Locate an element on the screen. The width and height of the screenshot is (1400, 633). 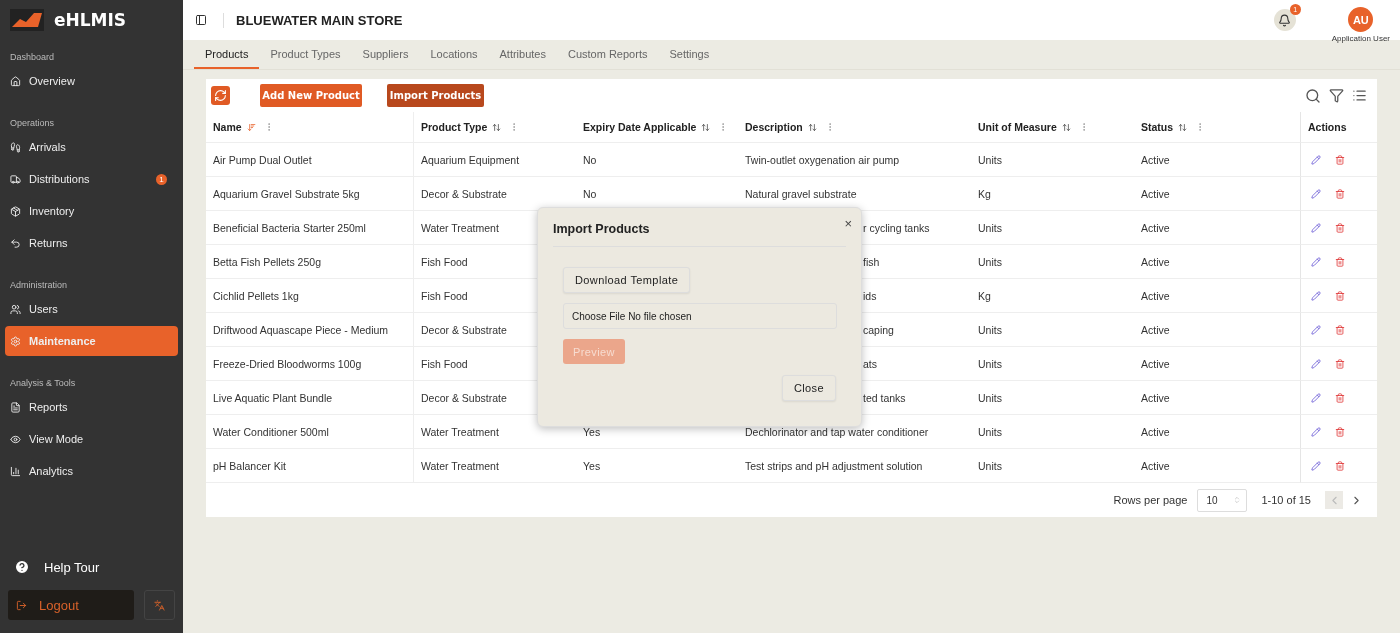
item-label: Maintenance is located at coordinates (62, 341).